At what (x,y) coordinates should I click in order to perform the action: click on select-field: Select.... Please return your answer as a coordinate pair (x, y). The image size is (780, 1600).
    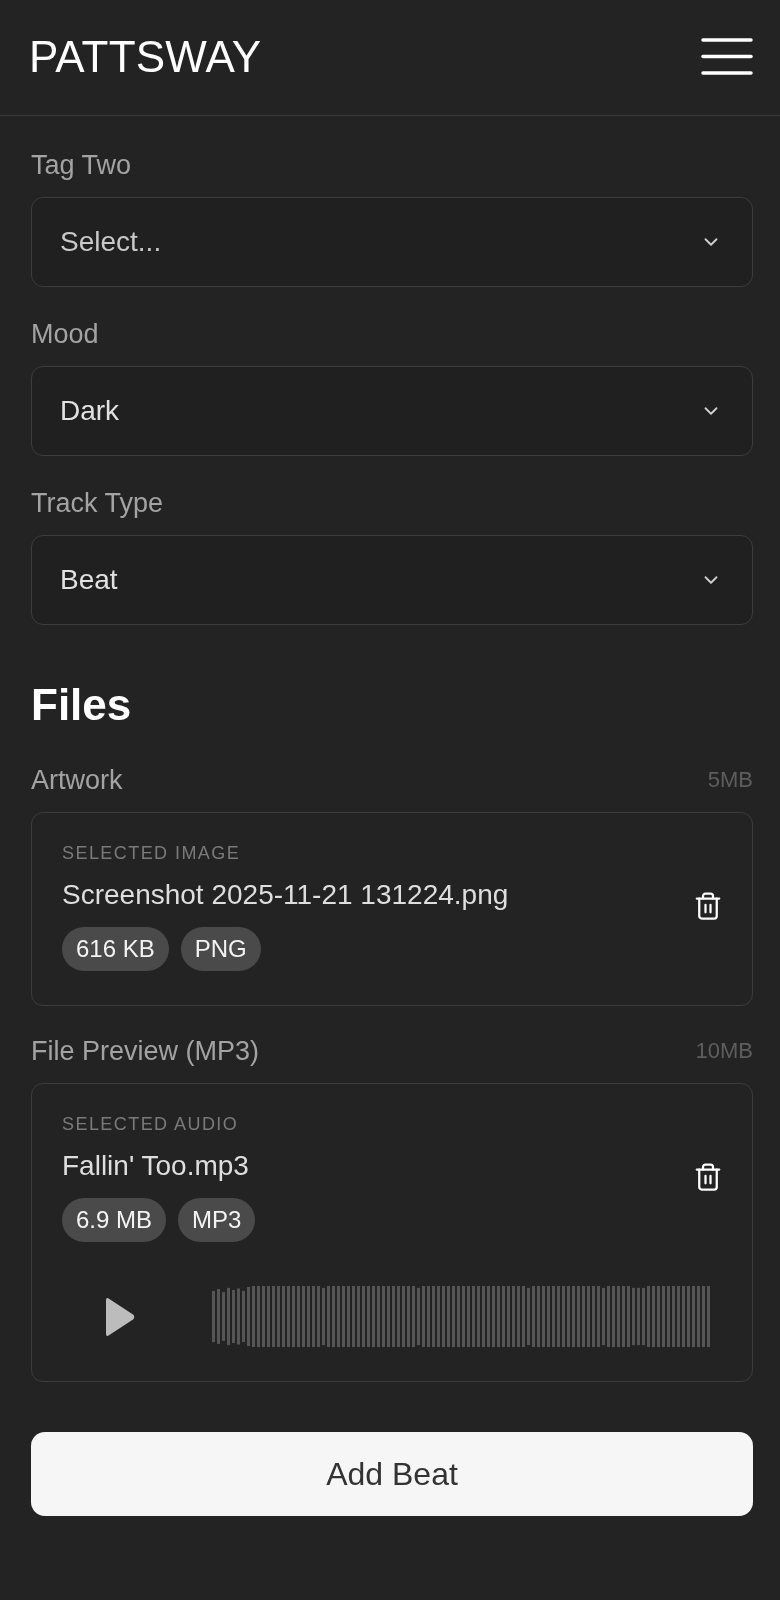
    Looking at the image, I should click on (392, 242).